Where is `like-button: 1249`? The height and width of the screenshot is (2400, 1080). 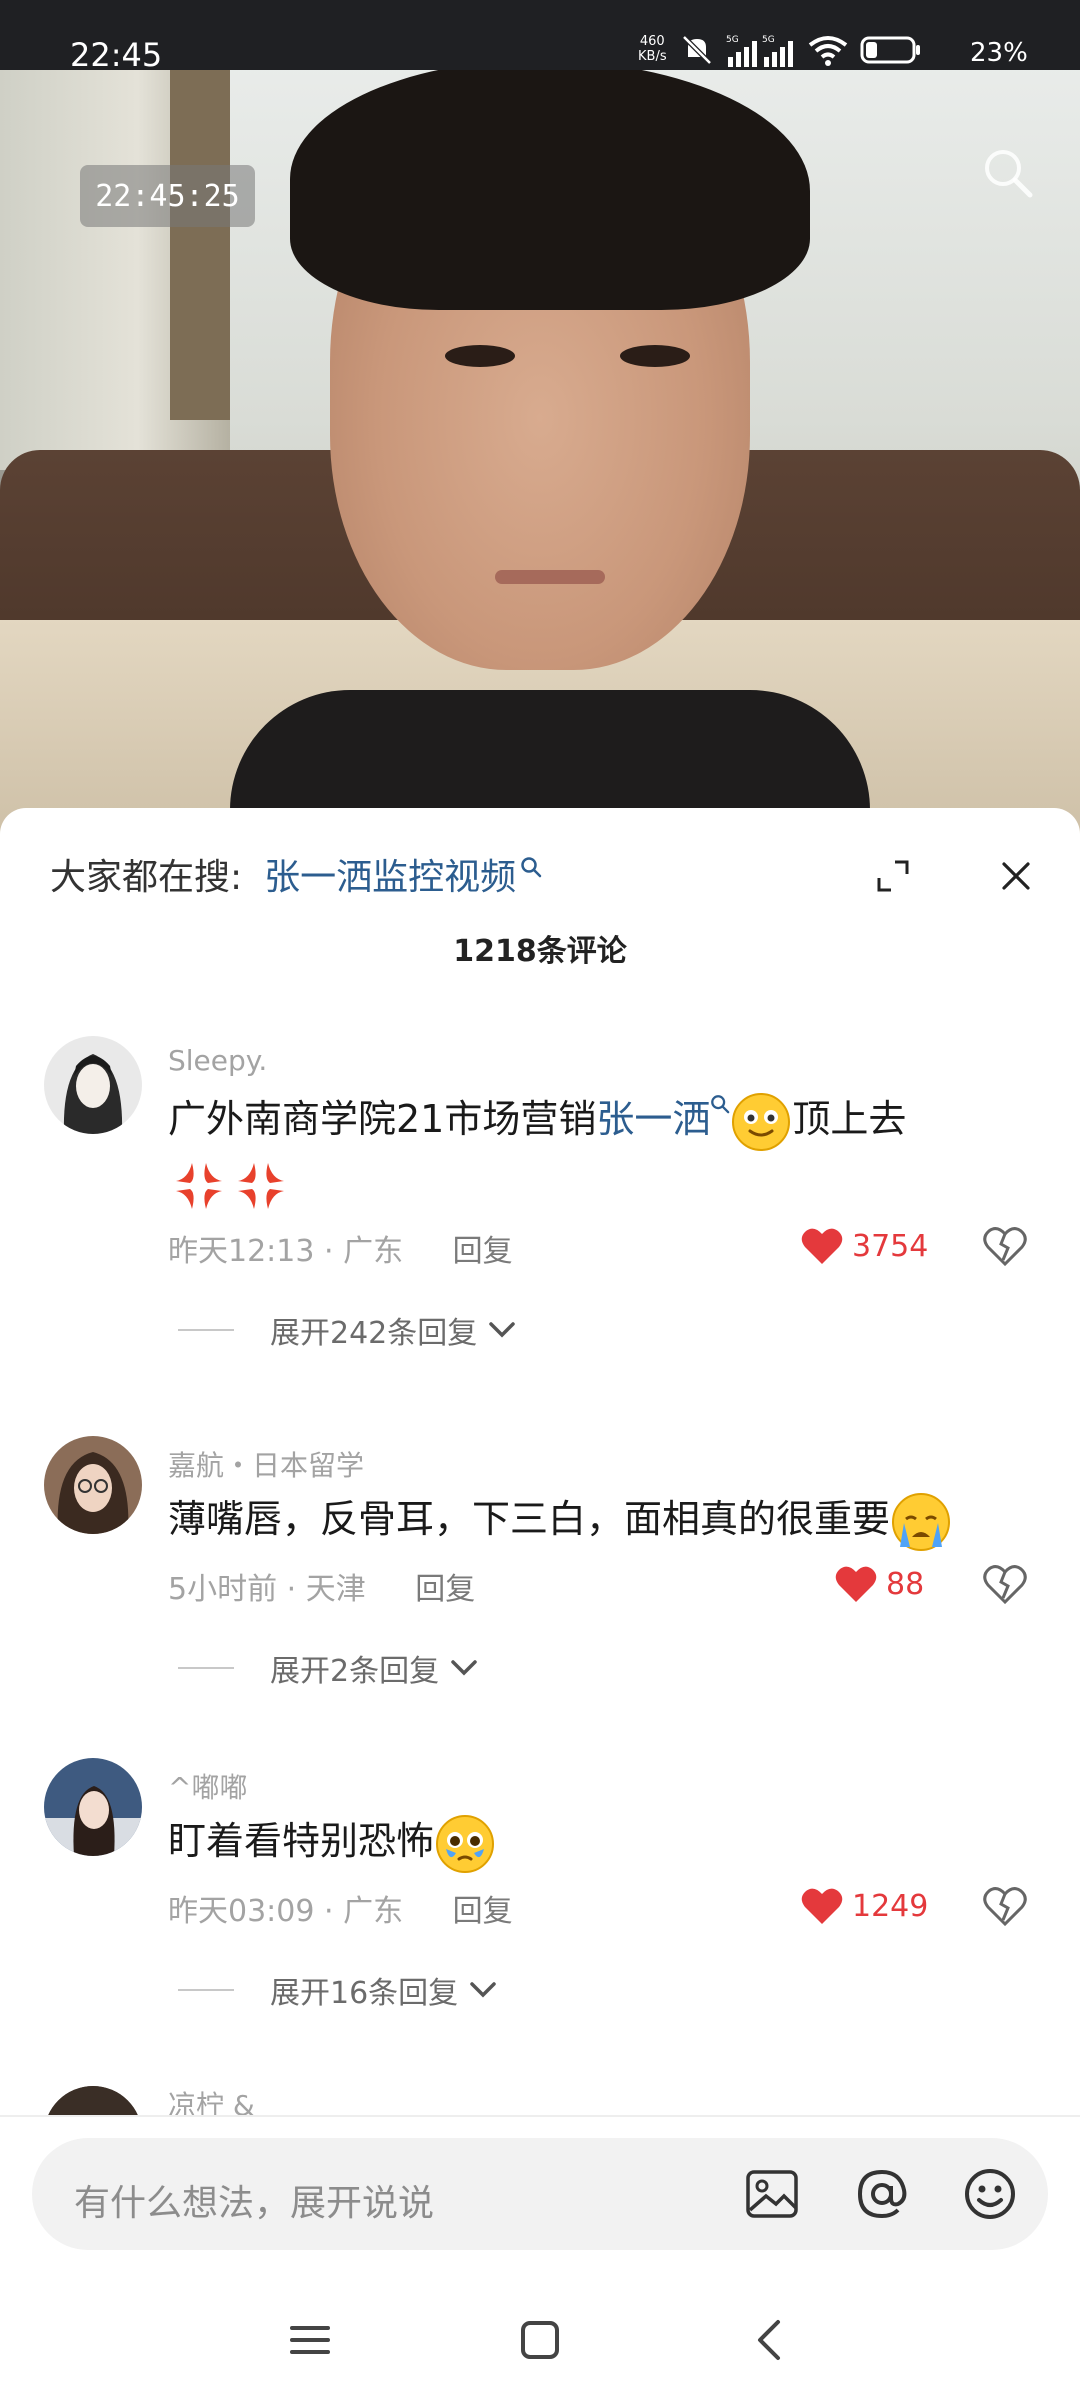 like-button: 1249 is located at coordinates (864, 1906).